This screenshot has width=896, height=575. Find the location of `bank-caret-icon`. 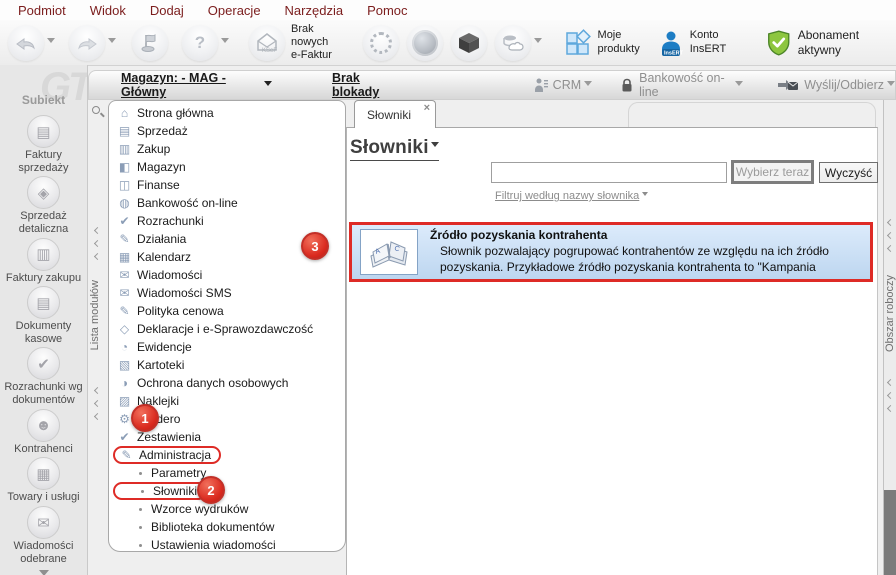

bank-caret-icon is located at coordinates (739, 85).